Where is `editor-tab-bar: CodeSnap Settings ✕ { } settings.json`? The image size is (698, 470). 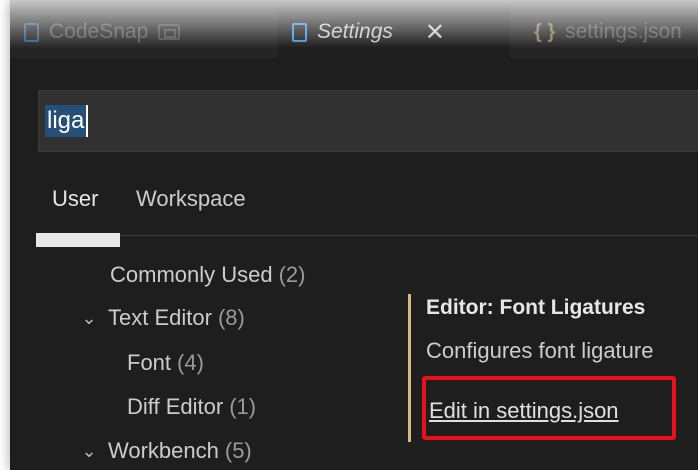 editor-tab-bar: CodeSnap Settings ✕ { } settings.json is located at coordinates (354, 29).